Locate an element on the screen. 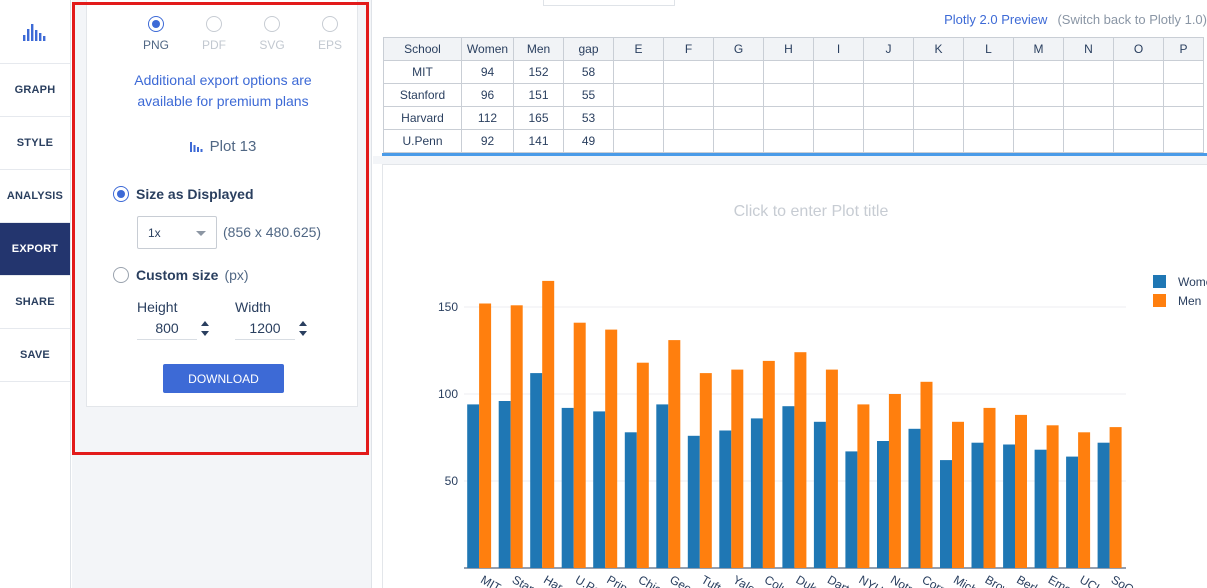 This screenshot has height=588, width=1207. grid-cell: 58 is located at coordinates (588, 72).